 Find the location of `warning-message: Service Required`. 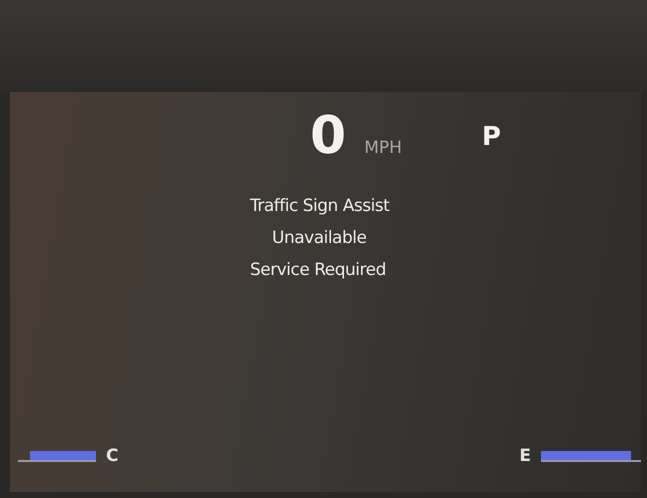

warning-message: Service Required is located at coordinates (318, 270).